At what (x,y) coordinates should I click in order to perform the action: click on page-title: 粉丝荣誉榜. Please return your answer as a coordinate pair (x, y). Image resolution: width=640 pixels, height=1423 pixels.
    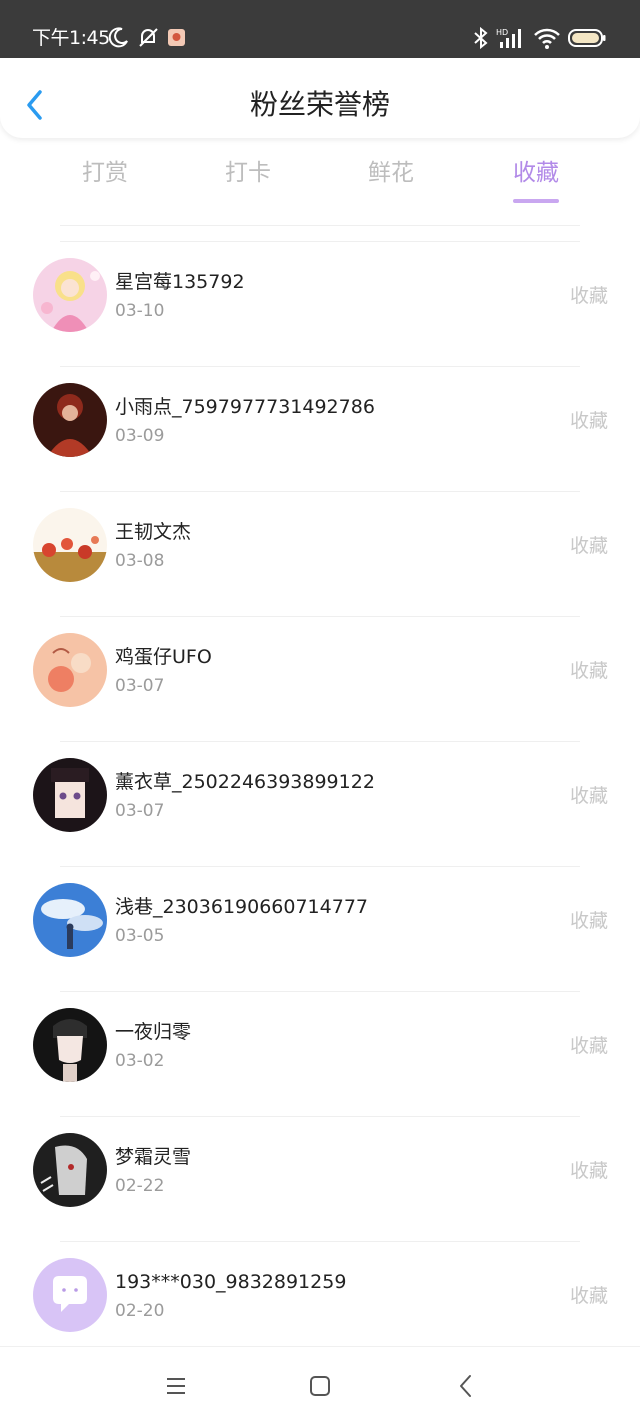
    Looking at the image, I should click on (319, 104).